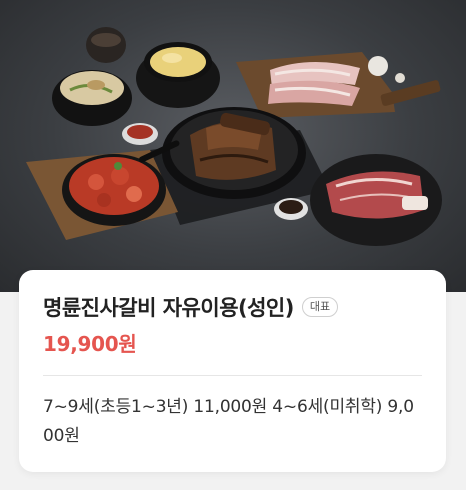 The width and height of the screenshot is (466, 490). What do you see at coordinates (232, 375) in the screenshot?
I see `divider` at bounding box center [232, 375].